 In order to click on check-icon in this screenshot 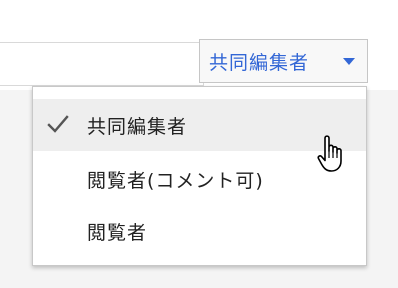, I will do `click(58, 124)`.